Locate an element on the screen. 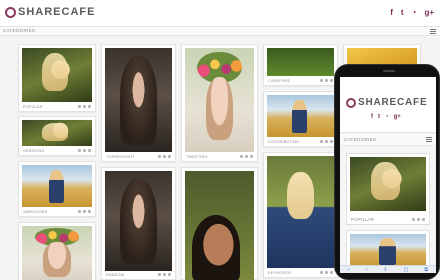  logo-text: SHARECAFE is located at coordinates (57, 12).